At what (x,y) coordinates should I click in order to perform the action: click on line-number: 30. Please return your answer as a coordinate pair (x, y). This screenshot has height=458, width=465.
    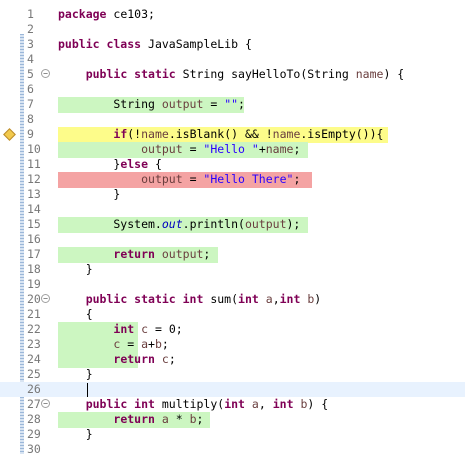
    Looking at the image, I should click on (34, 449).